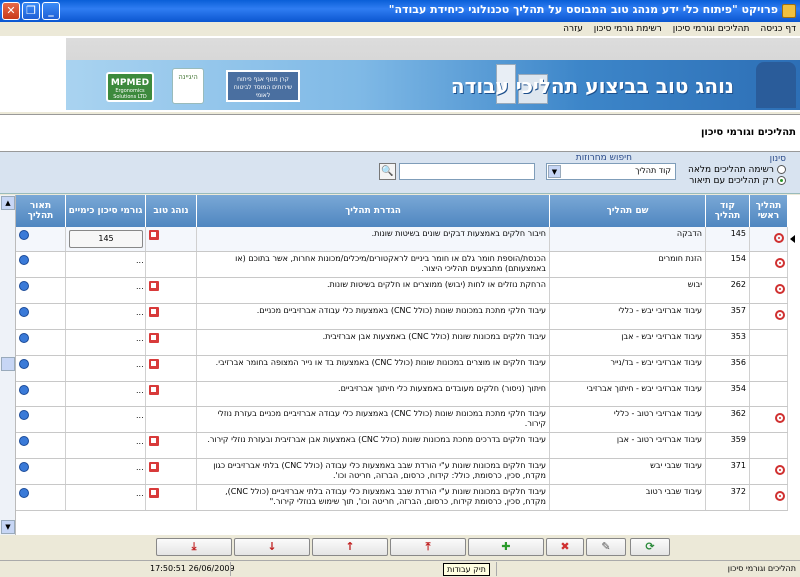 This screenshot has height=577, width=800. Describe the element at coordinates (781, 169) in the screenshot. I see `radio-circle` at that location.